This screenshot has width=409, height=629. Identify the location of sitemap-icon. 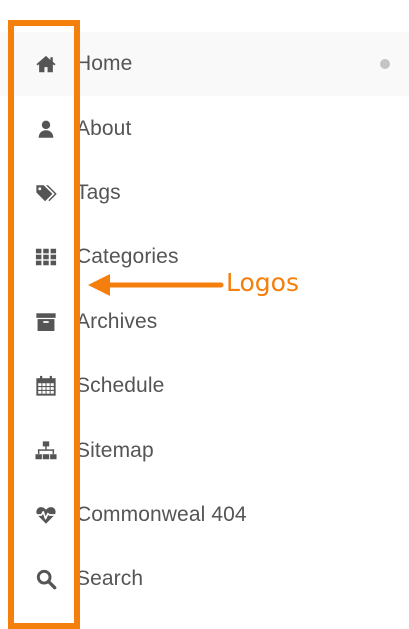
(46, 451).